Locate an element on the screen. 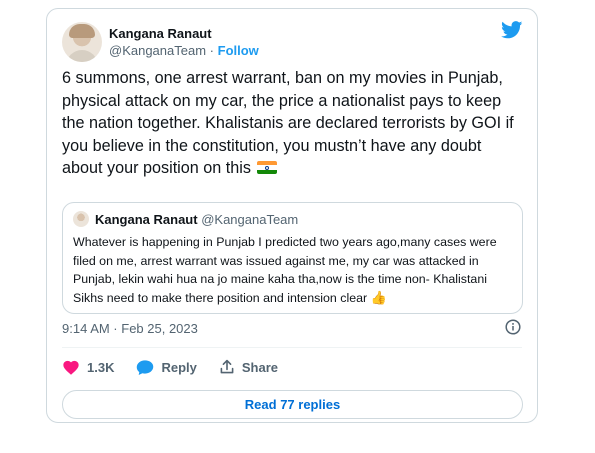 The height and width of the screenshot is (453, 595). share-icon is located at coordinates (227, 366).